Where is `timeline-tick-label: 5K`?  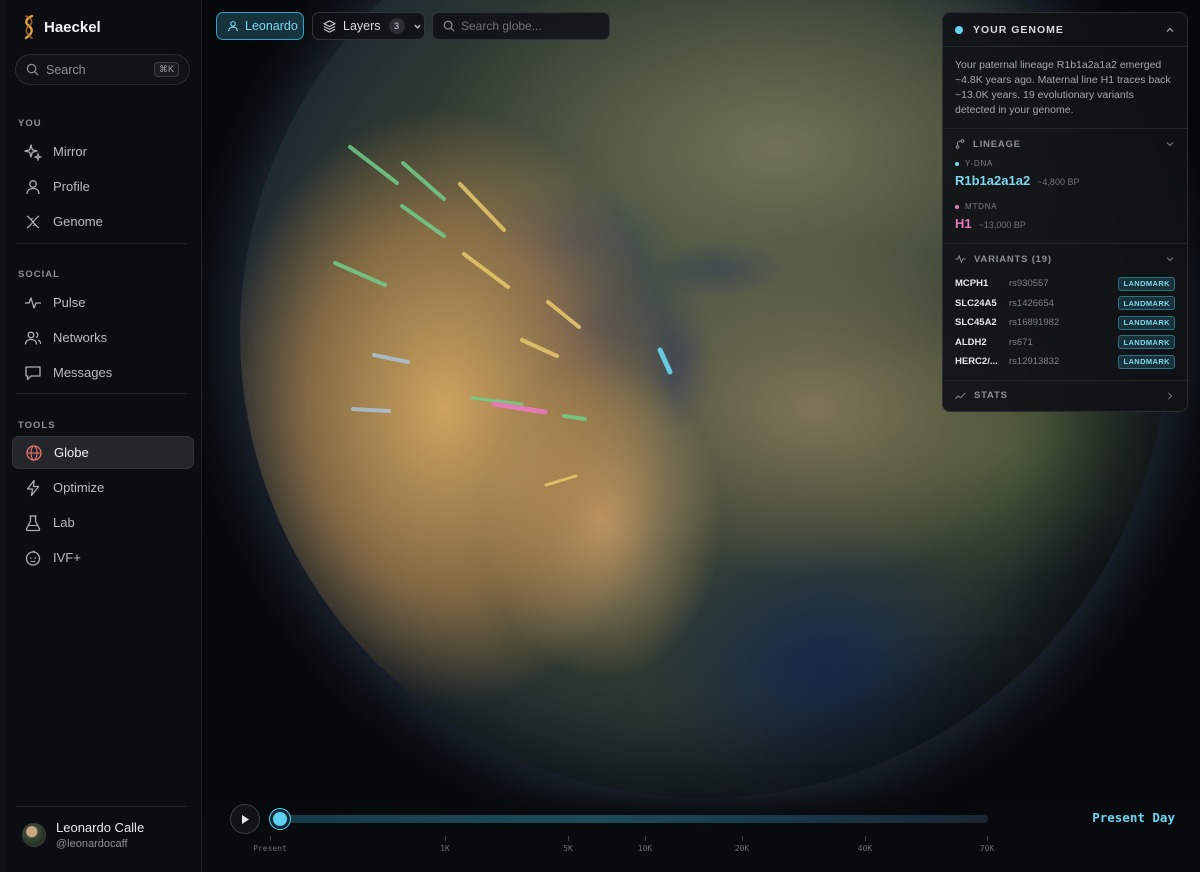
timeline-tick-label: 5K is located at coordinates (568, 848).